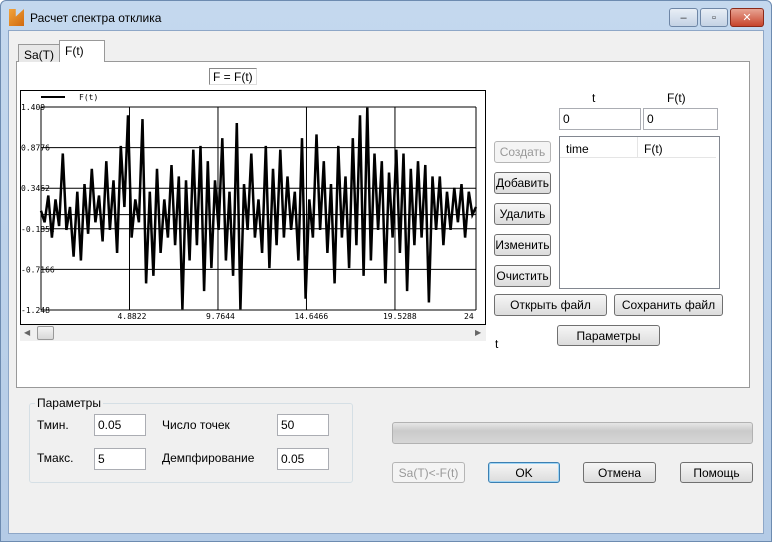  What do you see at coordinates (676, 98) in the screenshot?
I see `ft-label: F(t)` at bounding box center [676, 98].